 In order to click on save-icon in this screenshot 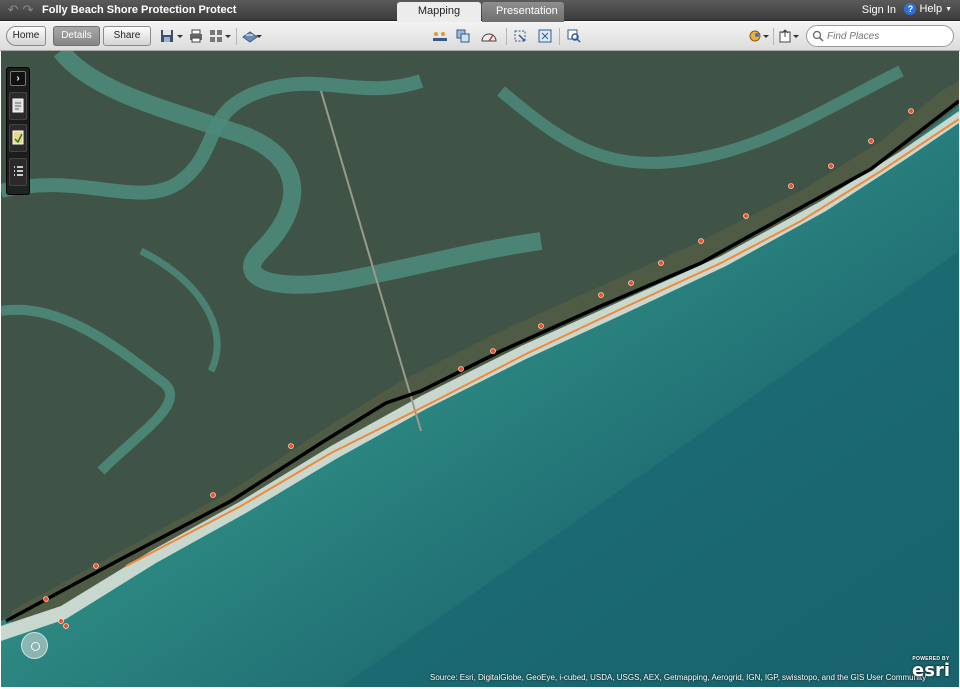, I will do `click(167, 36)`.